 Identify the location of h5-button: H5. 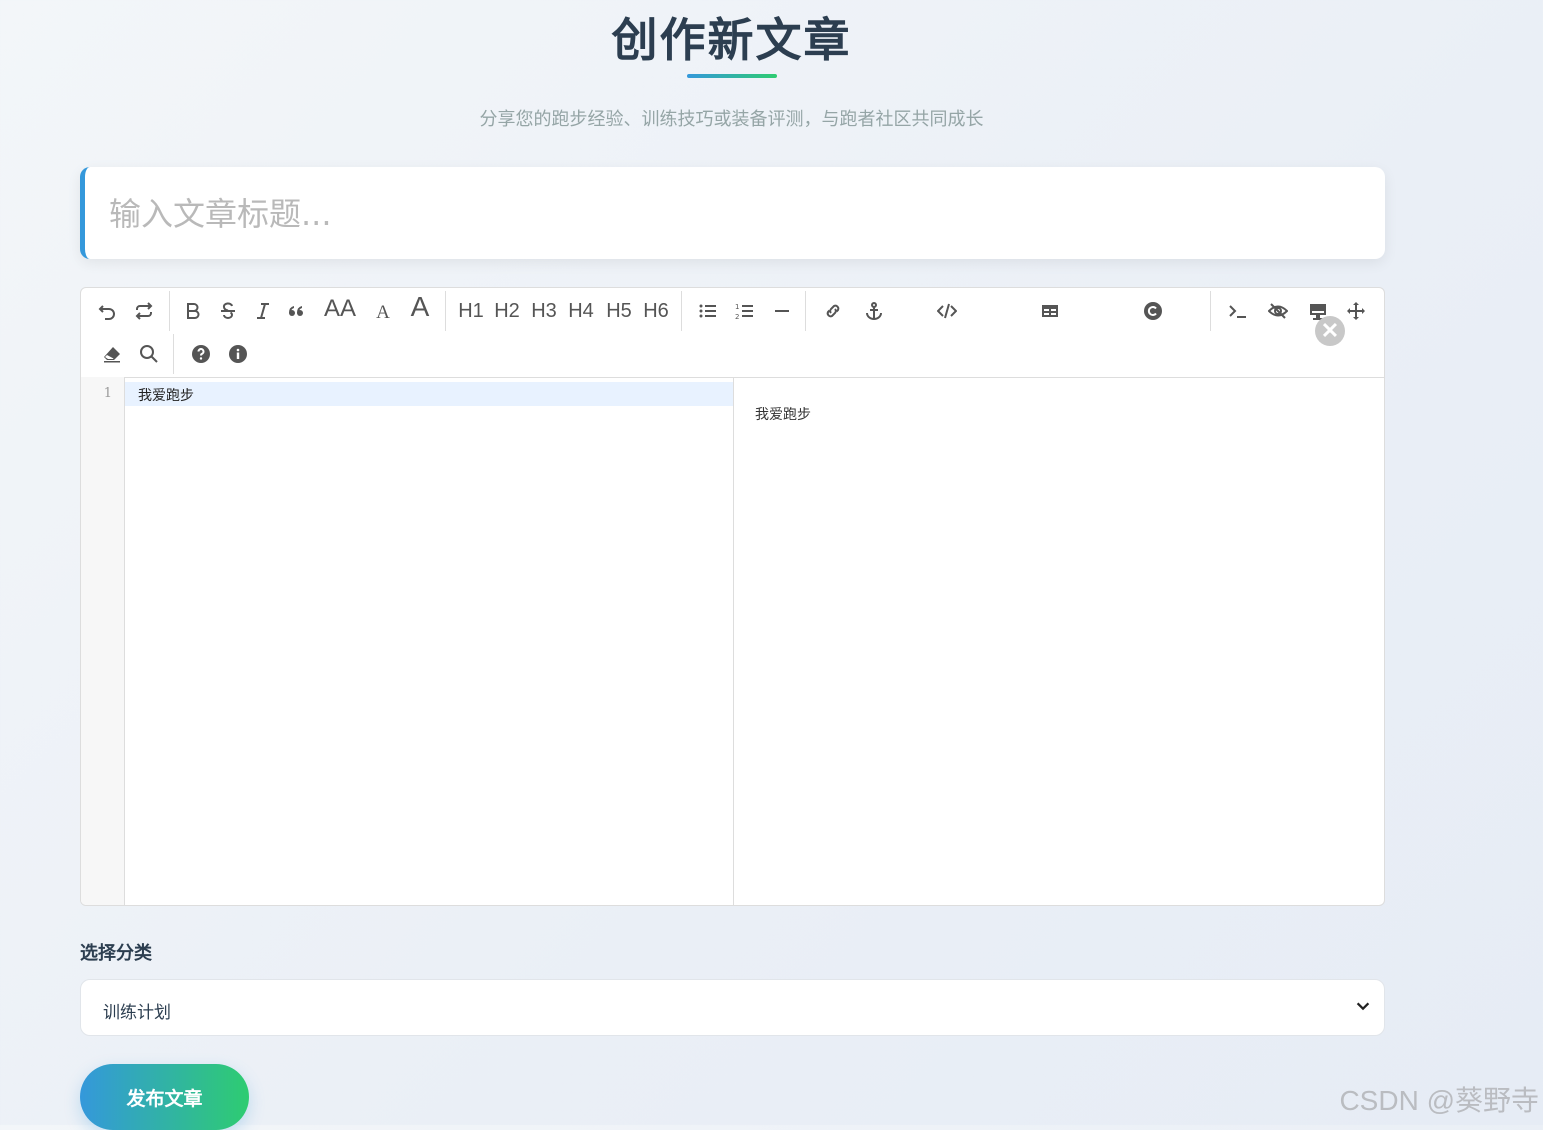
(619, 311).